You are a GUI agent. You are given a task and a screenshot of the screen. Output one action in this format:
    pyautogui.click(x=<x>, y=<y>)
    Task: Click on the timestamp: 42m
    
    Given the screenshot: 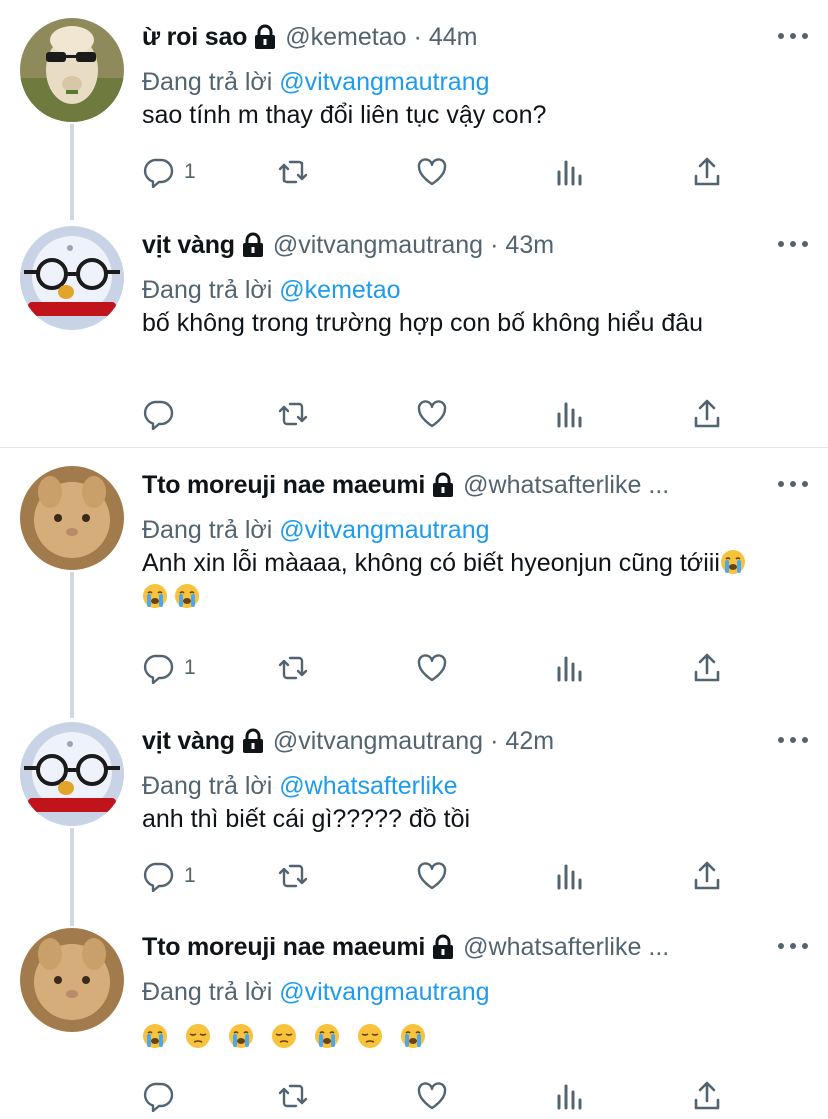 What is the action you would take?
    pyautogui.click(x=529, y=741)
    